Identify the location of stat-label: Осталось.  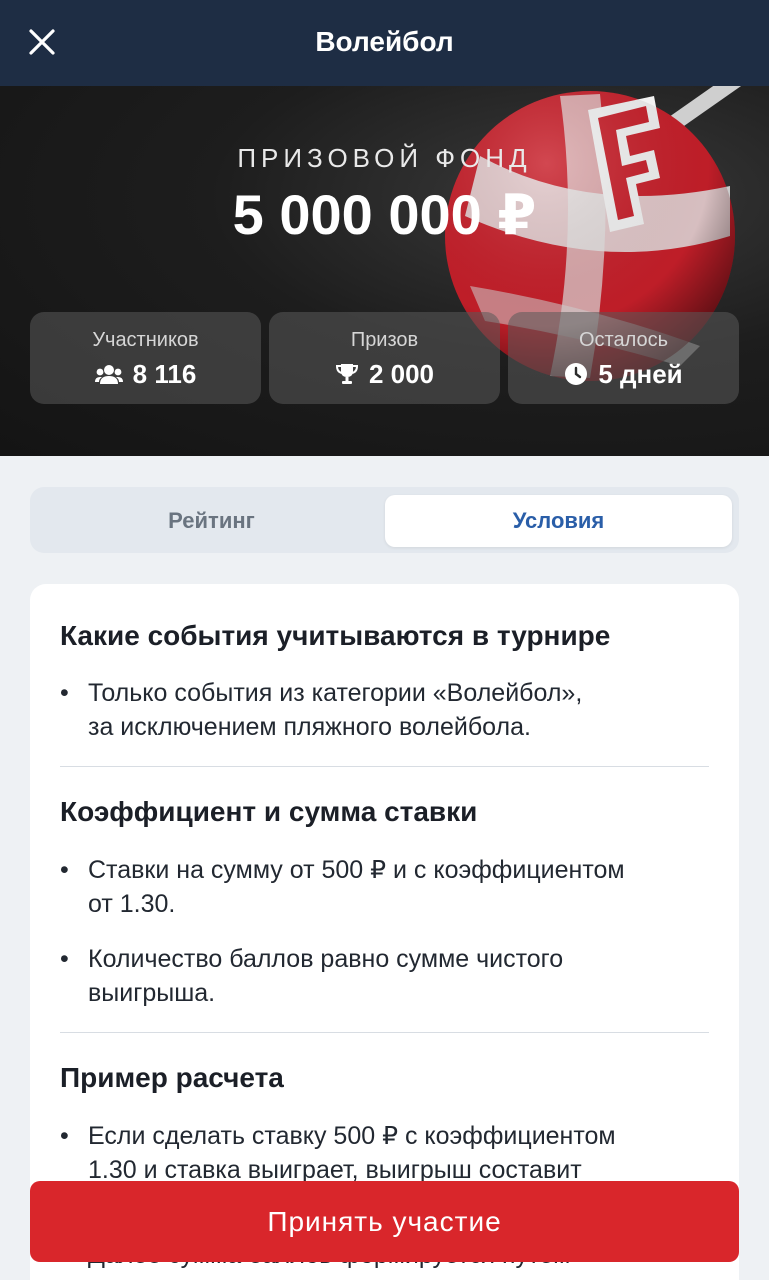
(623, 340).